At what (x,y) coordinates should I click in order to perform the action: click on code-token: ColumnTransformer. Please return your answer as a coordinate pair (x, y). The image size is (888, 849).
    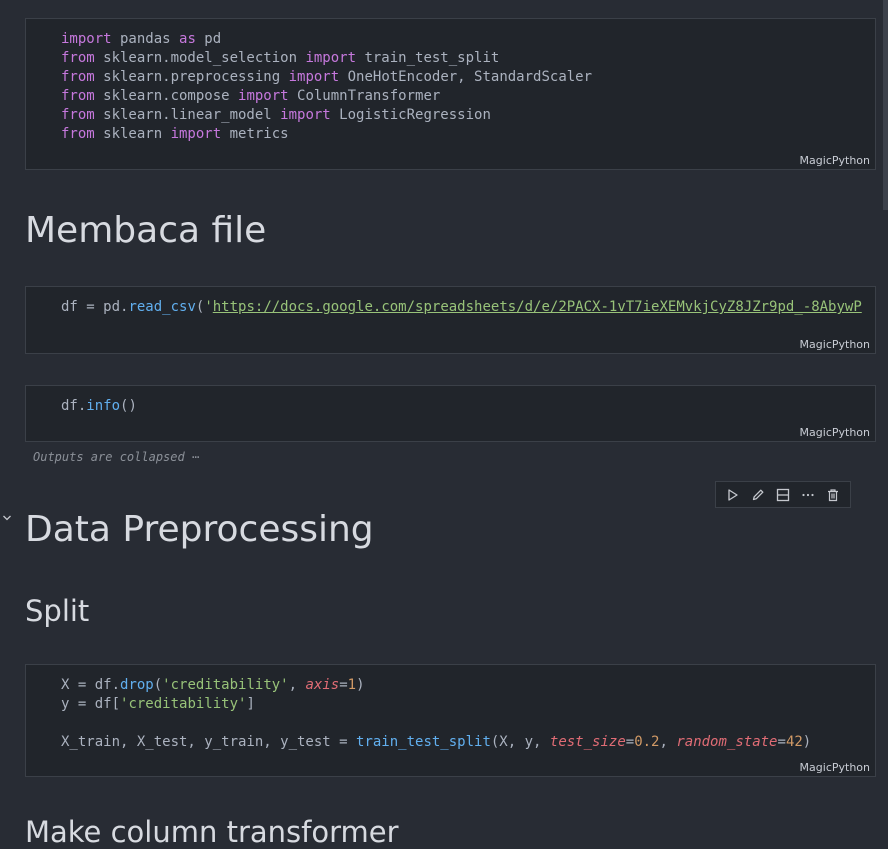
    Looking at the image, I should click on (364, 96).